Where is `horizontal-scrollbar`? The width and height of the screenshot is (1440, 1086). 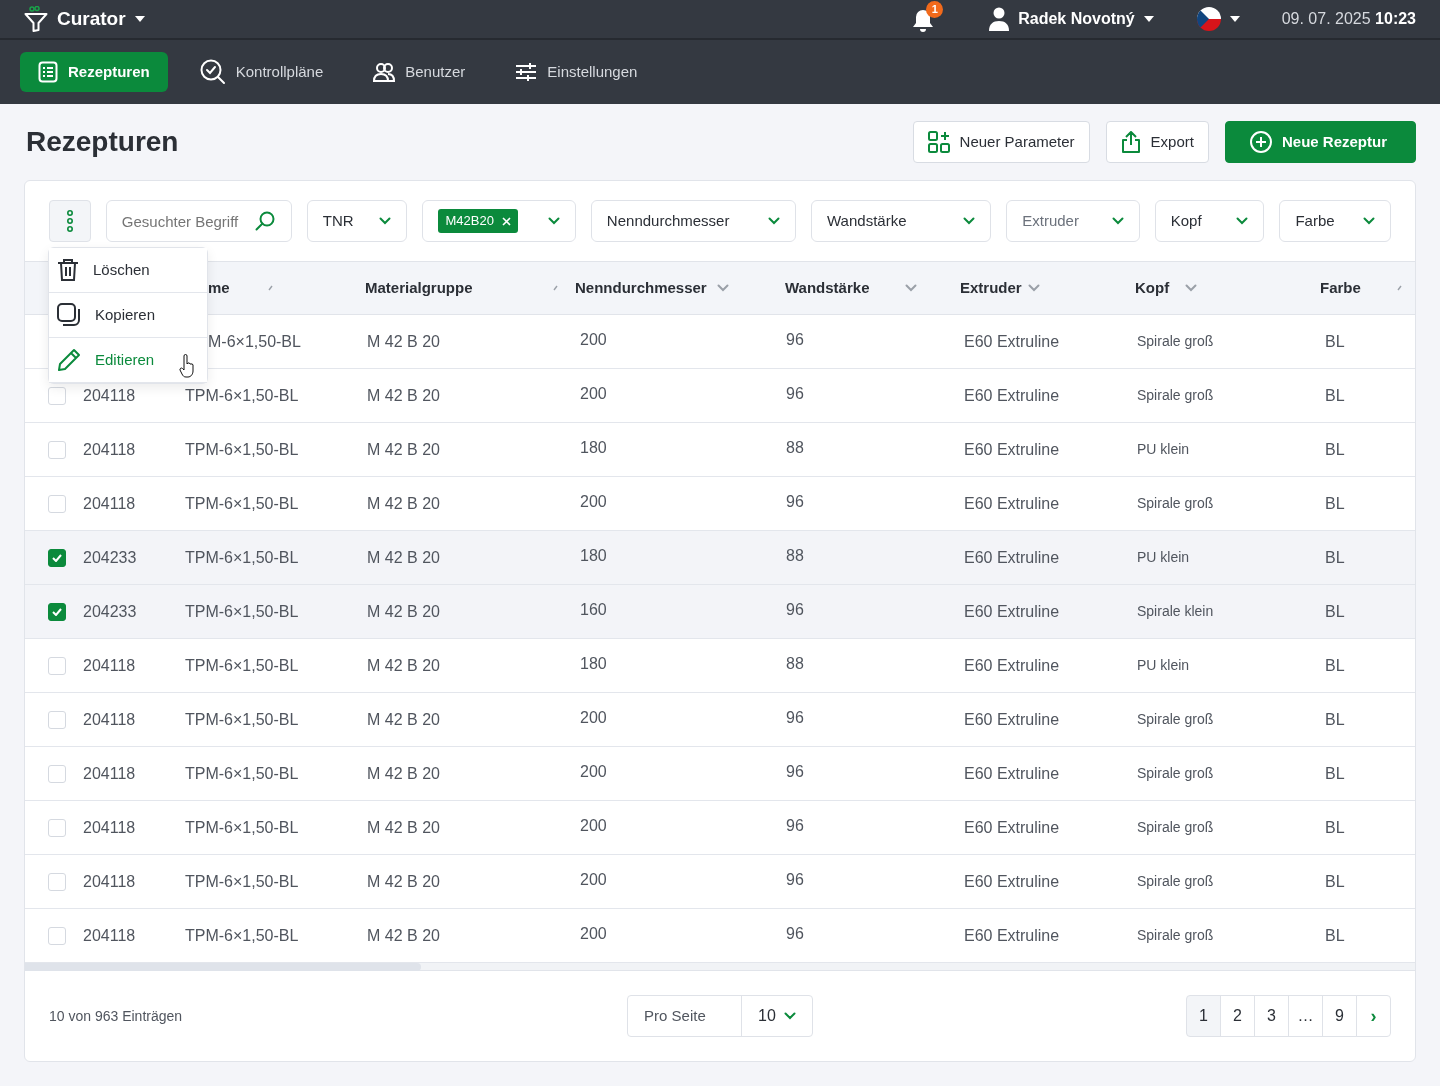 horizontal-scrollbar is located at coordinates (720, 967).